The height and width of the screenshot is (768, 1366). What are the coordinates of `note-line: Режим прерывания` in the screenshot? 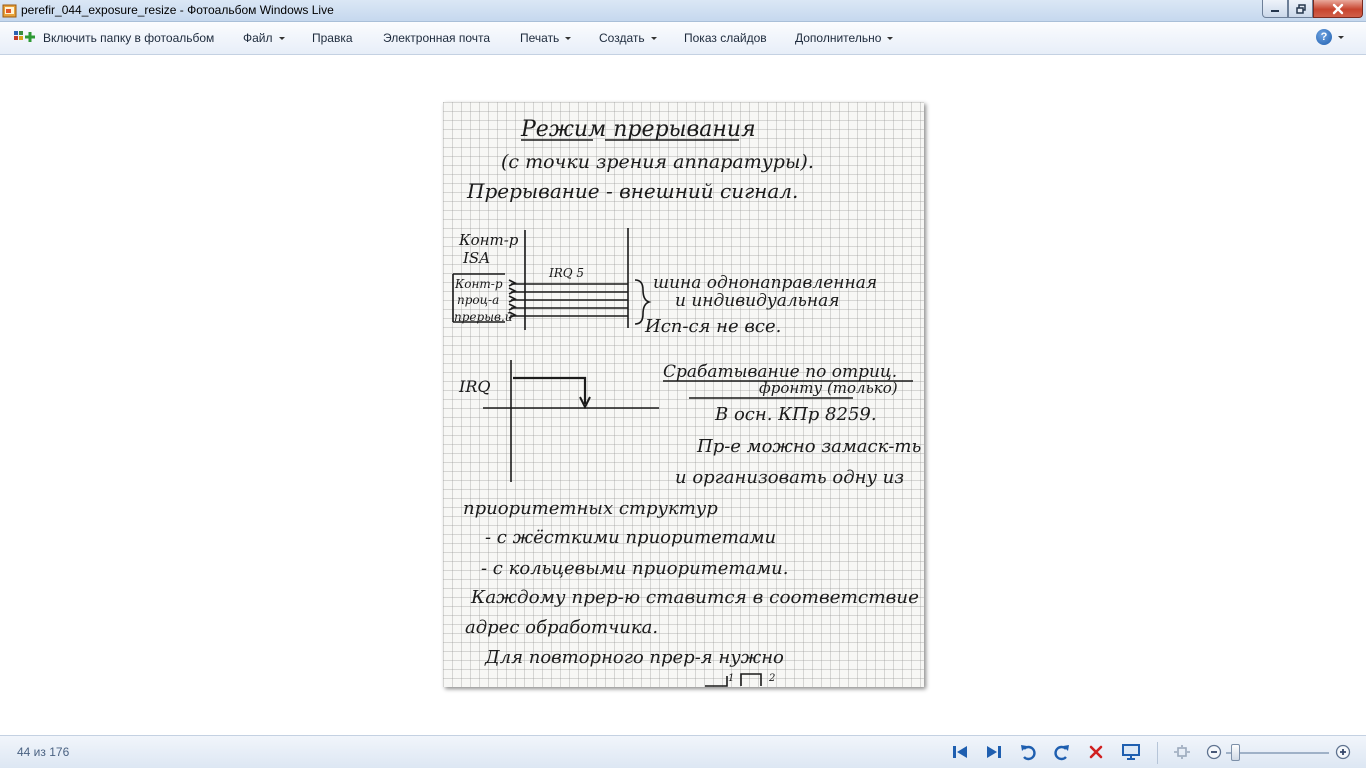 It's located at (638, 129).